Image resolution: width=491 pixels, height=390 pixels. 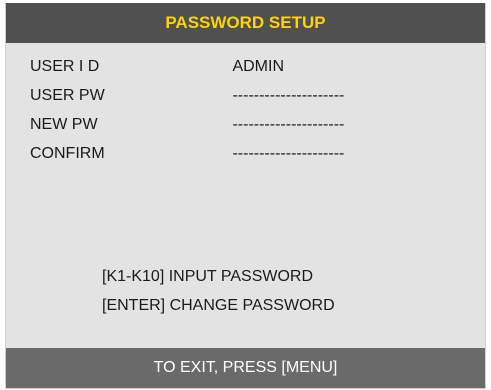 I want to click on field-row-user-pw: USER PW ---------------------, so click(x=187, y=96).